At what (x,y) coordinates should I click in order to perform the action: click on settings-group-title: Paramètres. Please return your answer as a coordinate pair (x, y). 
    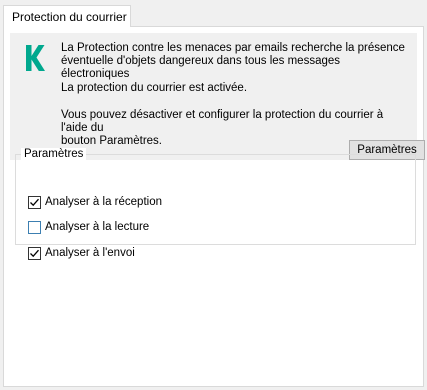
    Looking at the image, I should click on (54, 154).